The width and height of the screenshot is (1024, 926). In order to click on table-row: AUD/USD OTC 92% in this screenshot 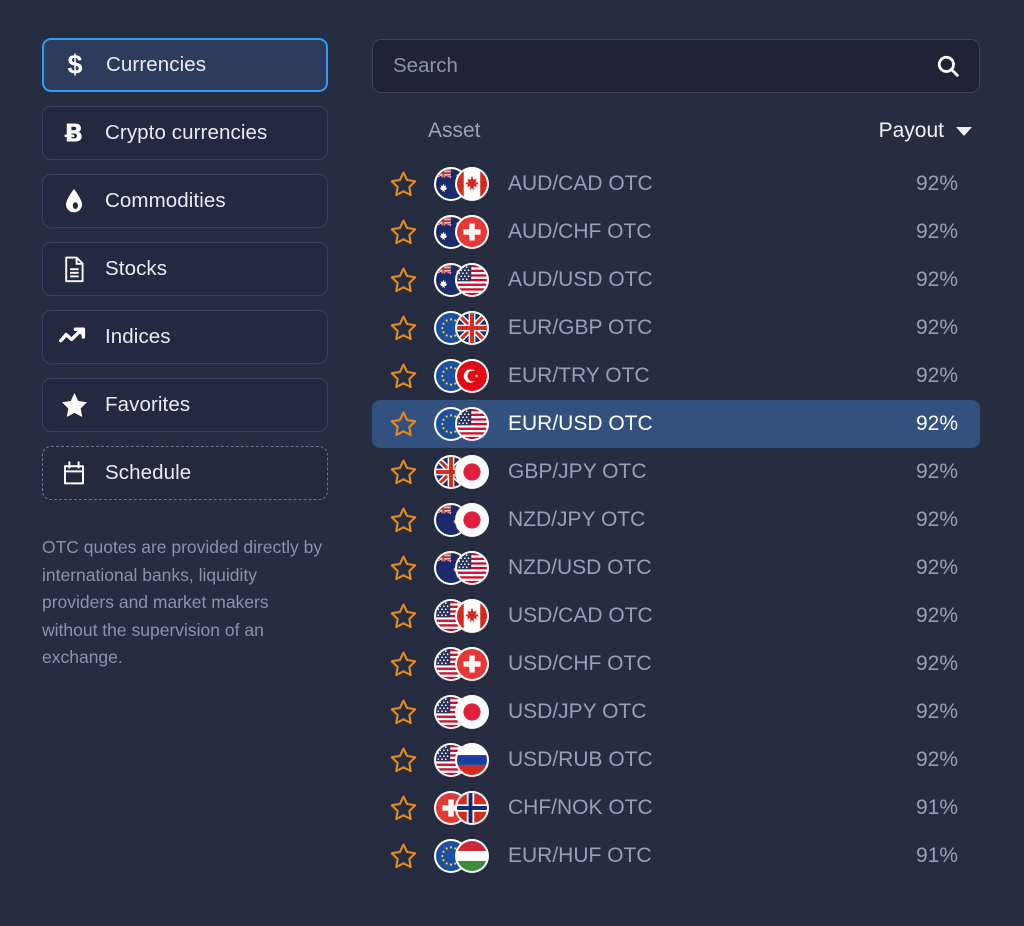, I will do `click(676, 280)`.